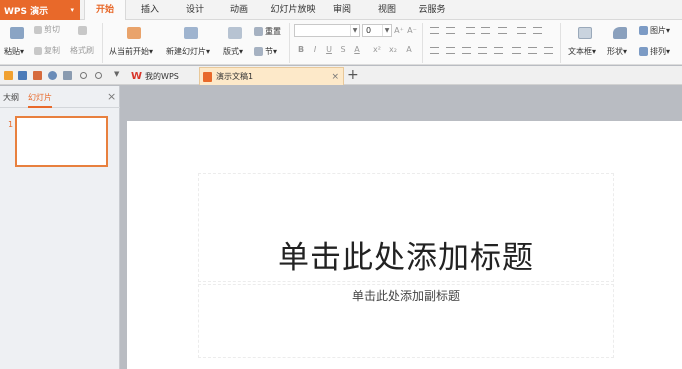  I want to click on new-tab-icon: +, so click(353, 75).